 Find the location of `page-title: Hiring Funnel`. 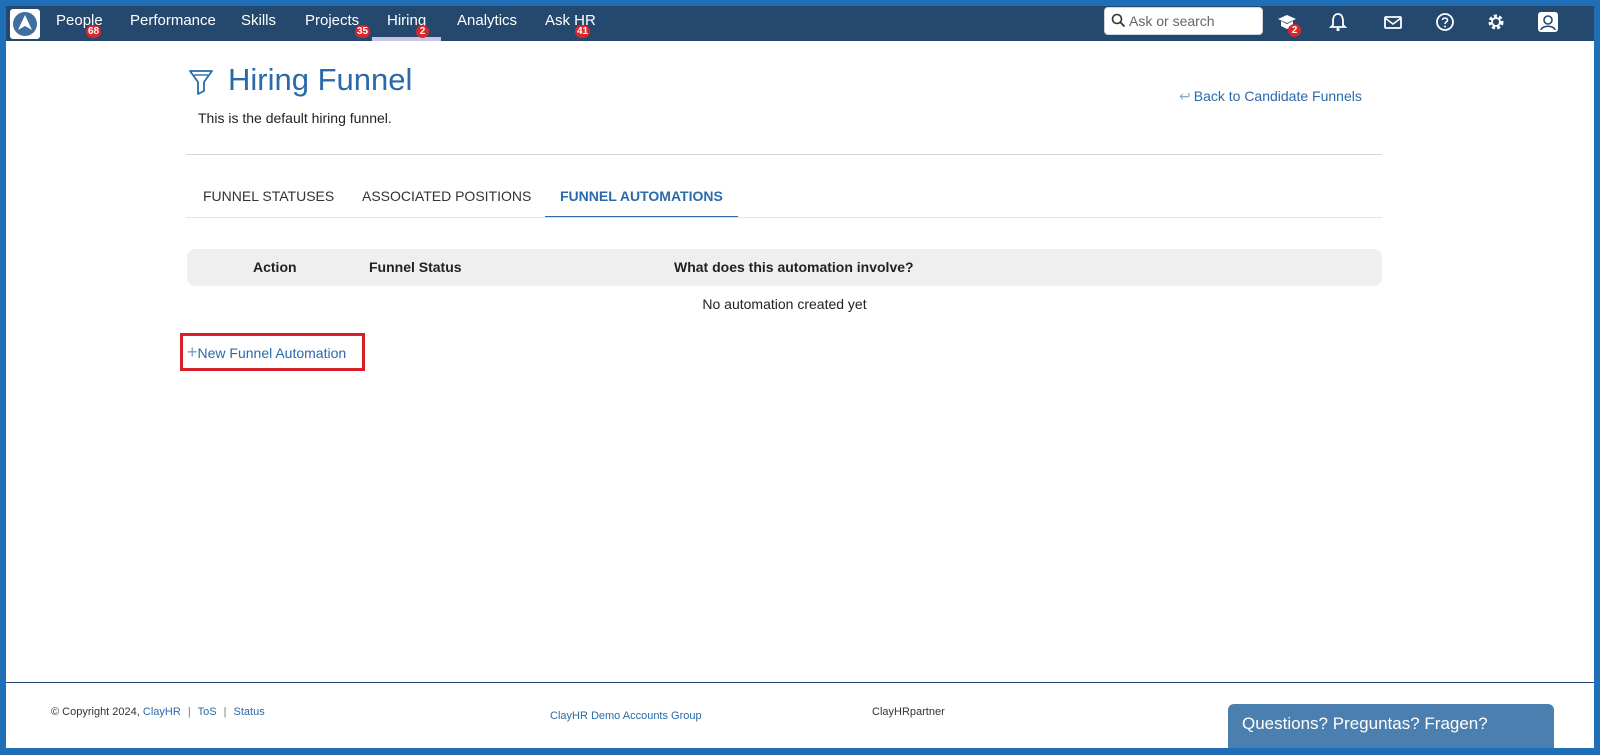

page-title: Hiring Funnel is located at coordinates (320, 79).